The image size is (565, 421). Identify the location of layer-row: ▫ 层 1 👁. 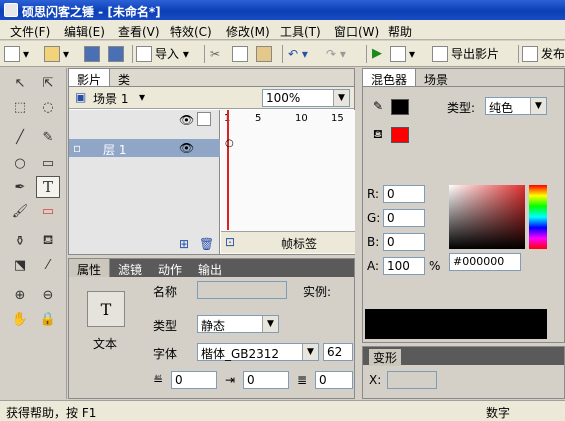
(144, 148).